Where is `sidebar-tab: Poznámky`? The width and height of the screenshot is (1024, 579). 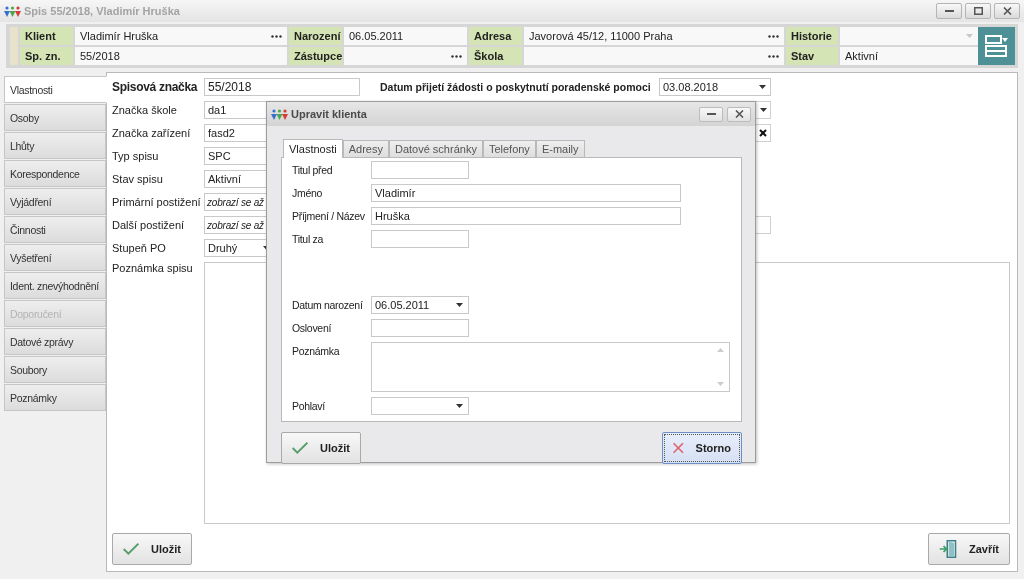
sidebar-tab: Poznámky is located at coordinates (55, 397).